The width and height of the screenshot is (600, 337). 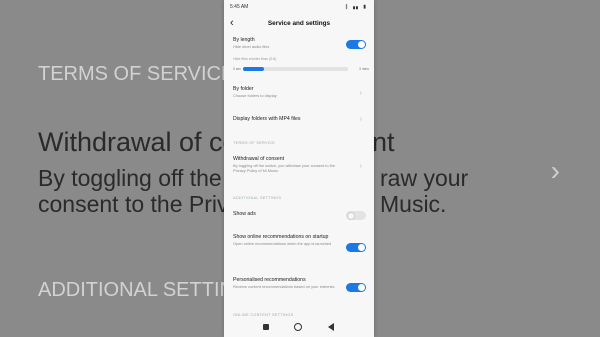 I want to click on page-title: Service and settings, so click(x=299, y=23).